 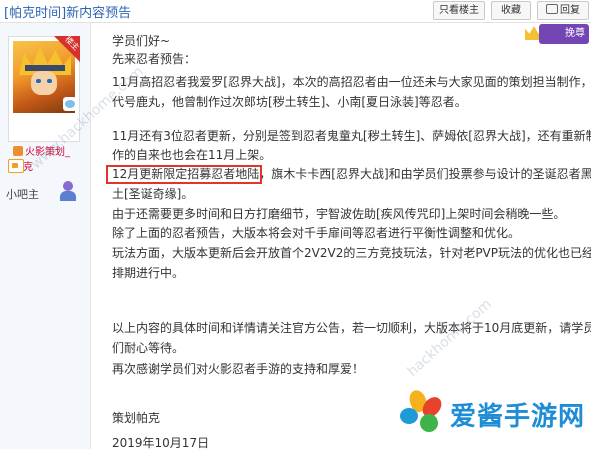 What do you see at coordinates (148, 273) in the screenshot?
I see `post-line: 排期进行中。` at bounding box center [148, 273].